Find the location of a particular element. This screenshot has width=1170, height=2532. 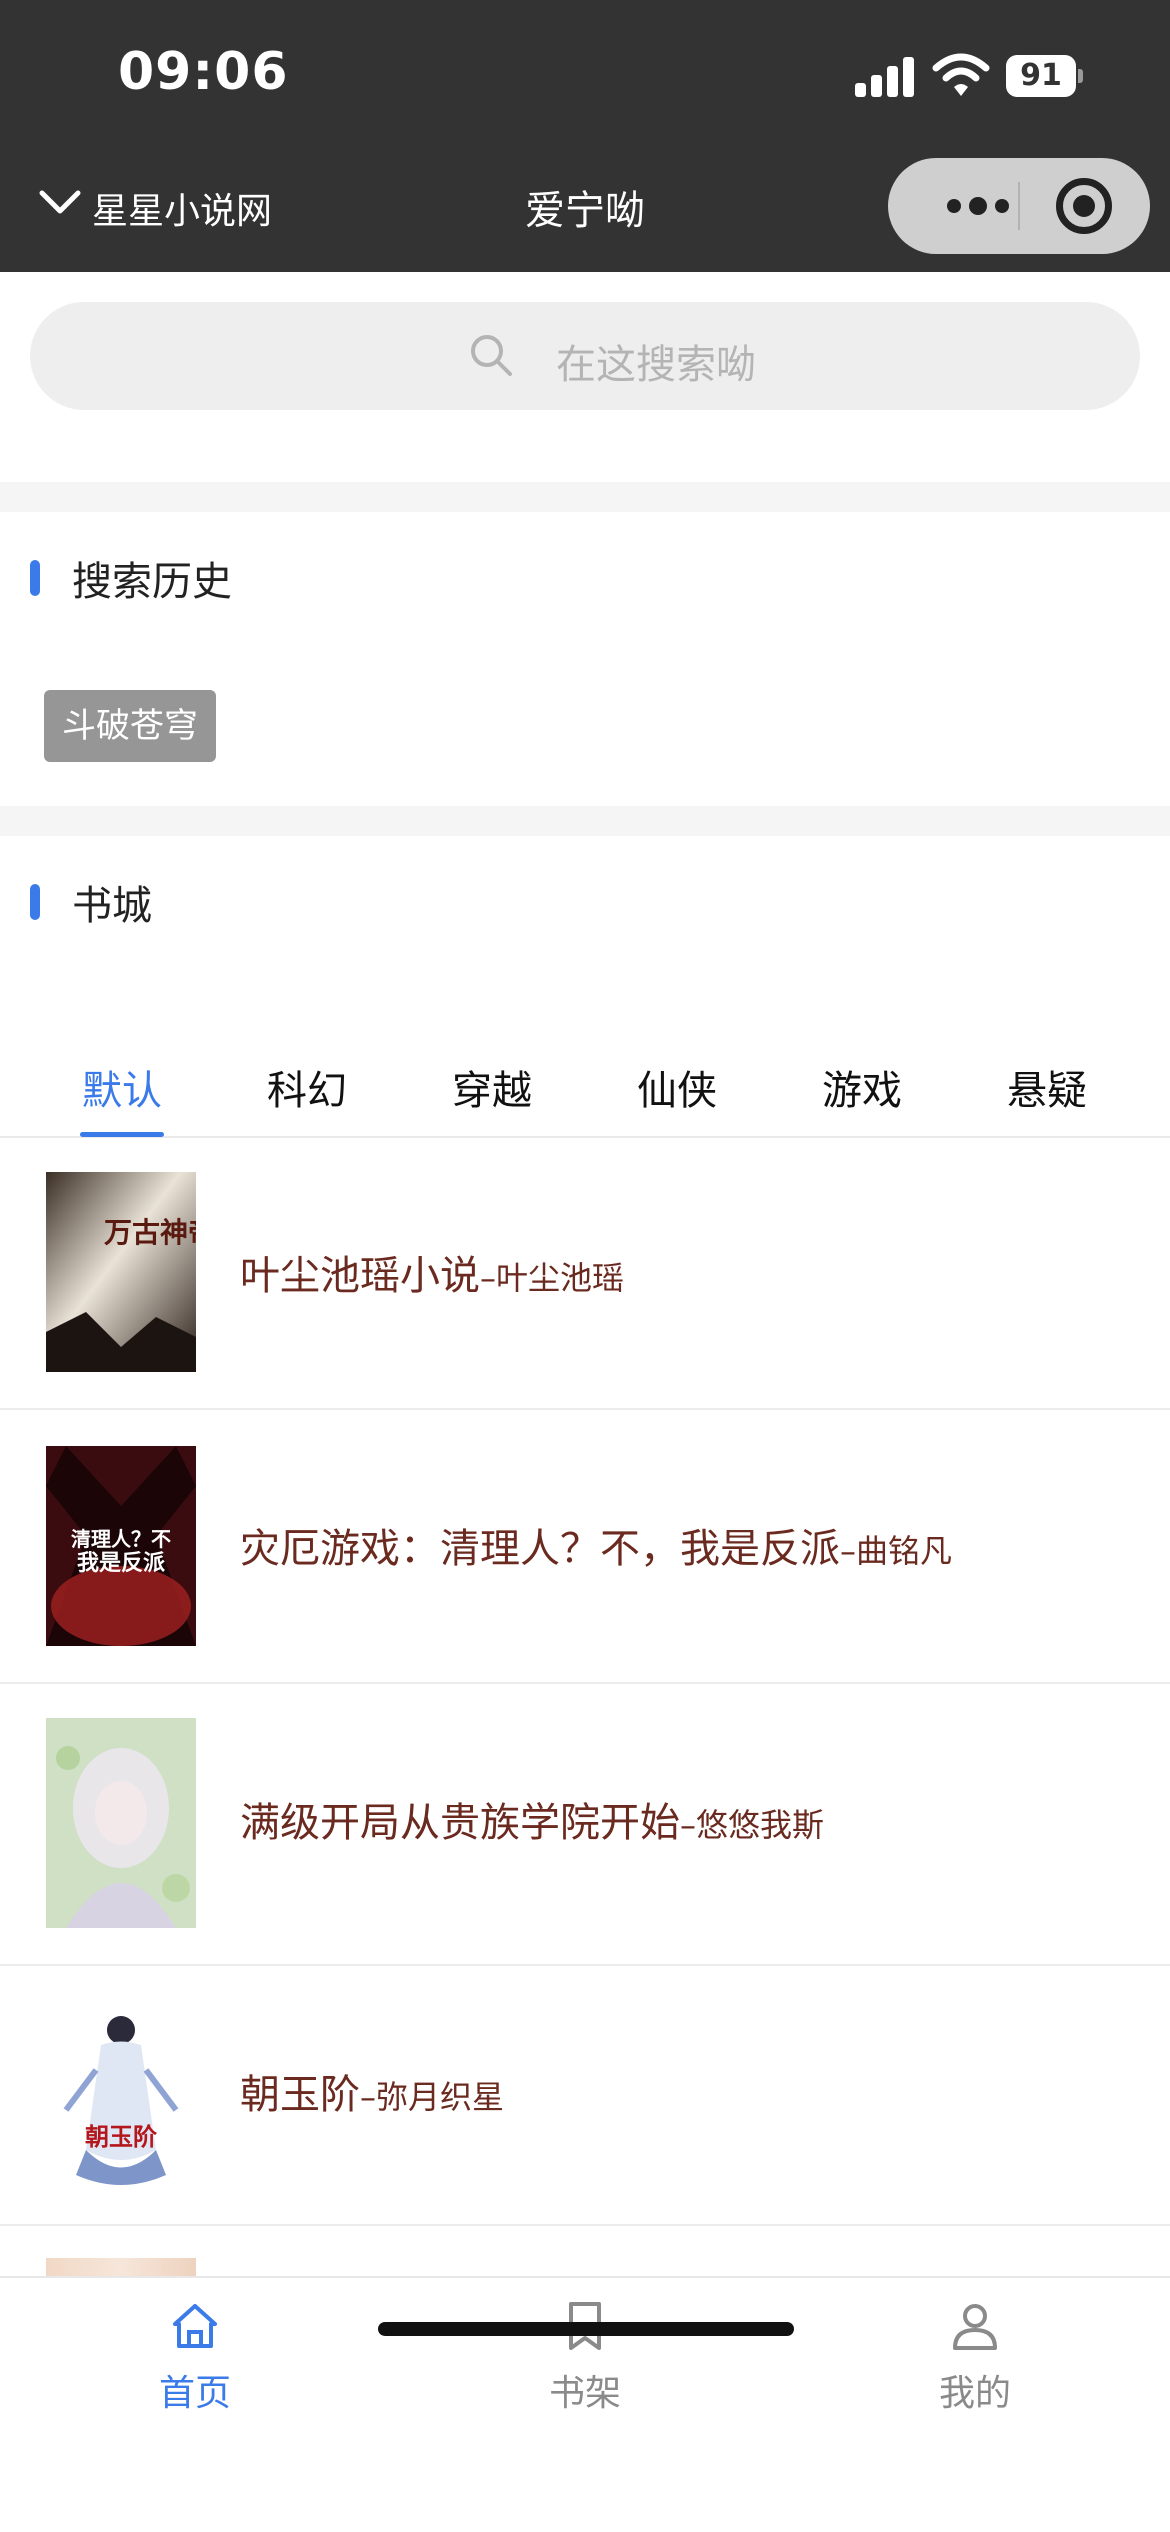

book-cover: 朝玉阶 is located at coordinates (121, 2100).